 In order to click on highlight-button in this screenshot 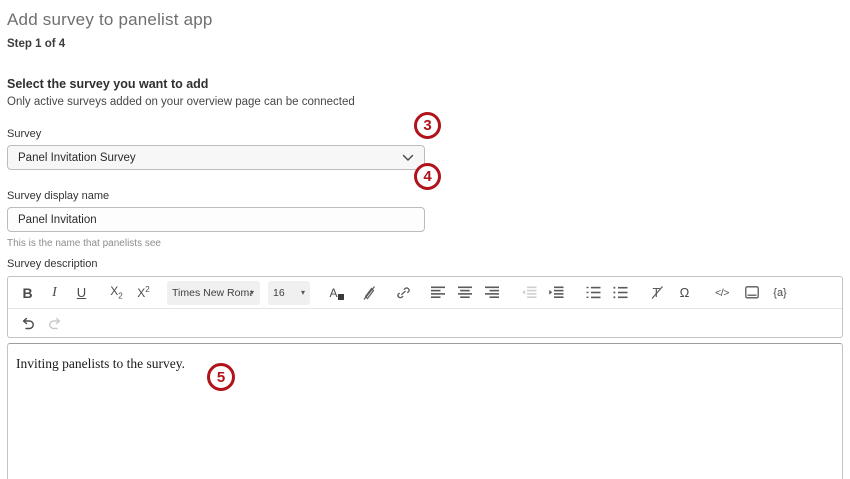, I will do `click(368, 293)`.